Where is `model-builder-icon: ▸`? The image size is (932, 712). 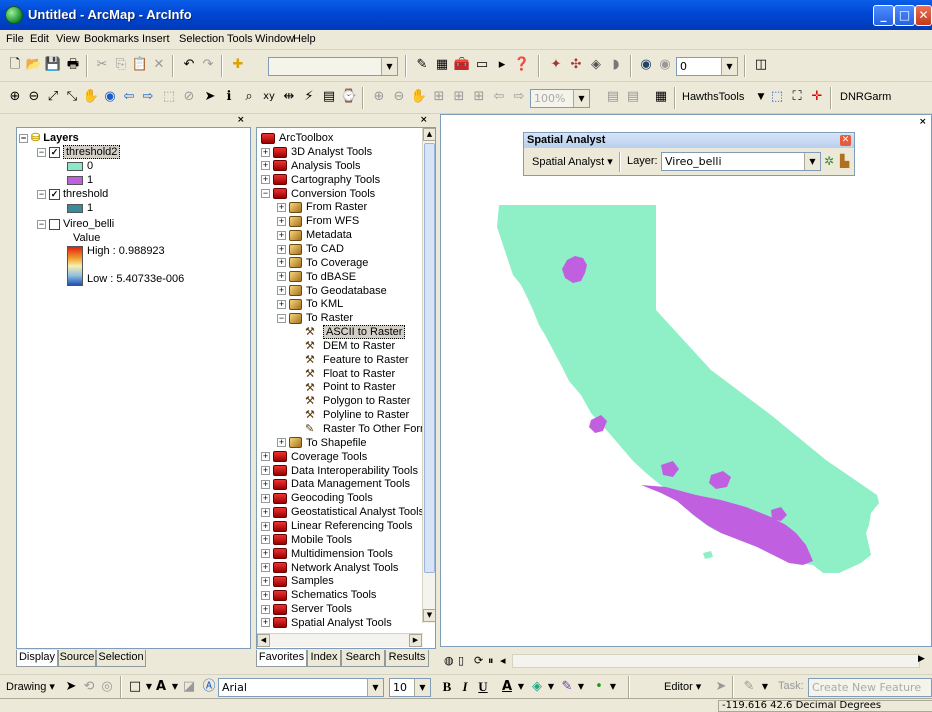
model-builder-icon: ▸ is located at coordinates (502, 65).